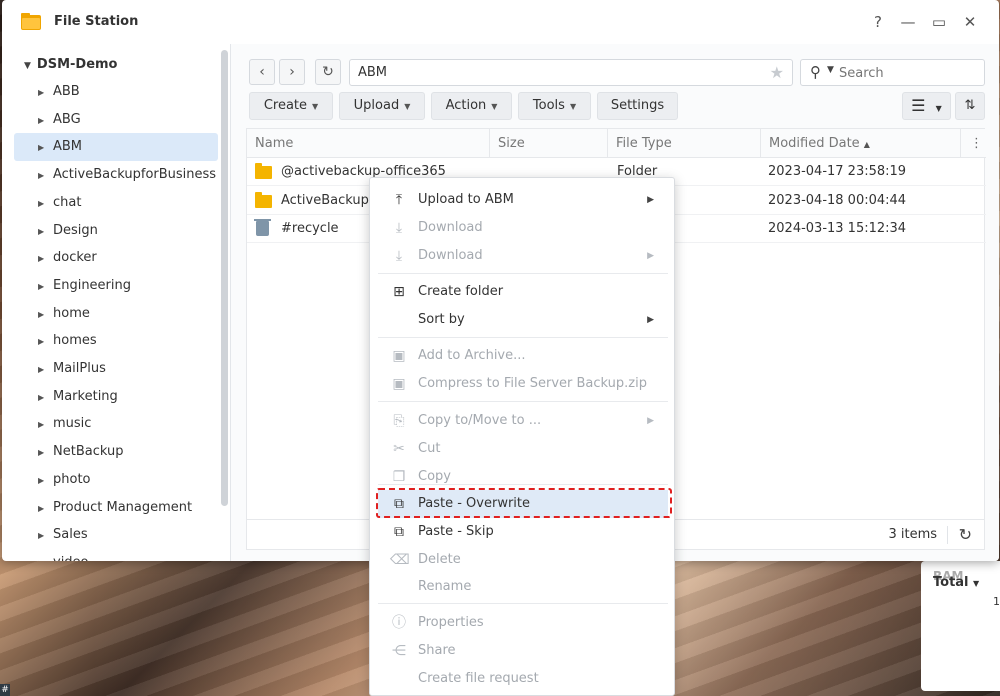  I want to click on column-file-type: File Type, so click(684, 143).